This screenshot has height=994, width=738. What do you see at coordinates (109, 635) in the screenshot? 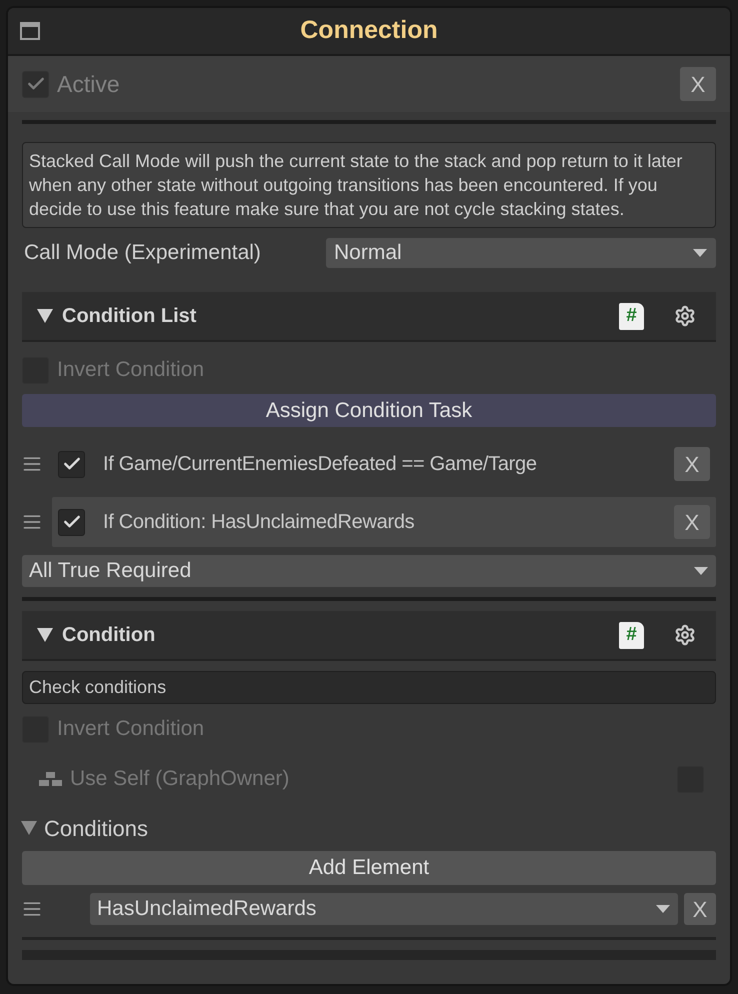
I see `section-title: Condition` at bounding box center [109, 635].